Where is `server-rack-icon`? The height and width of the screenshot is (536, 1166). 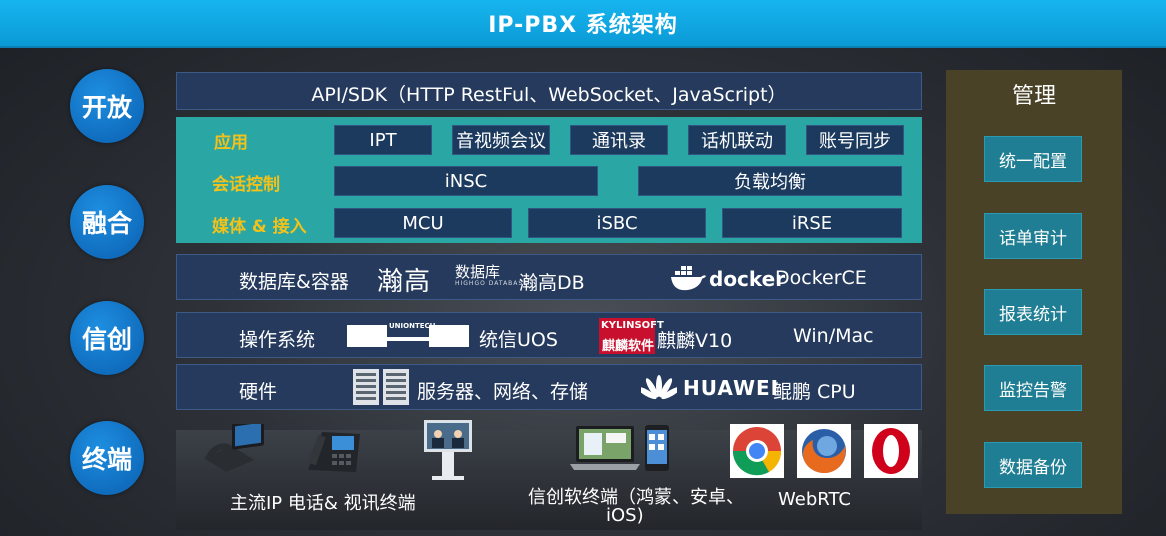 server-rack-icon is located at coordinates (382, 389).